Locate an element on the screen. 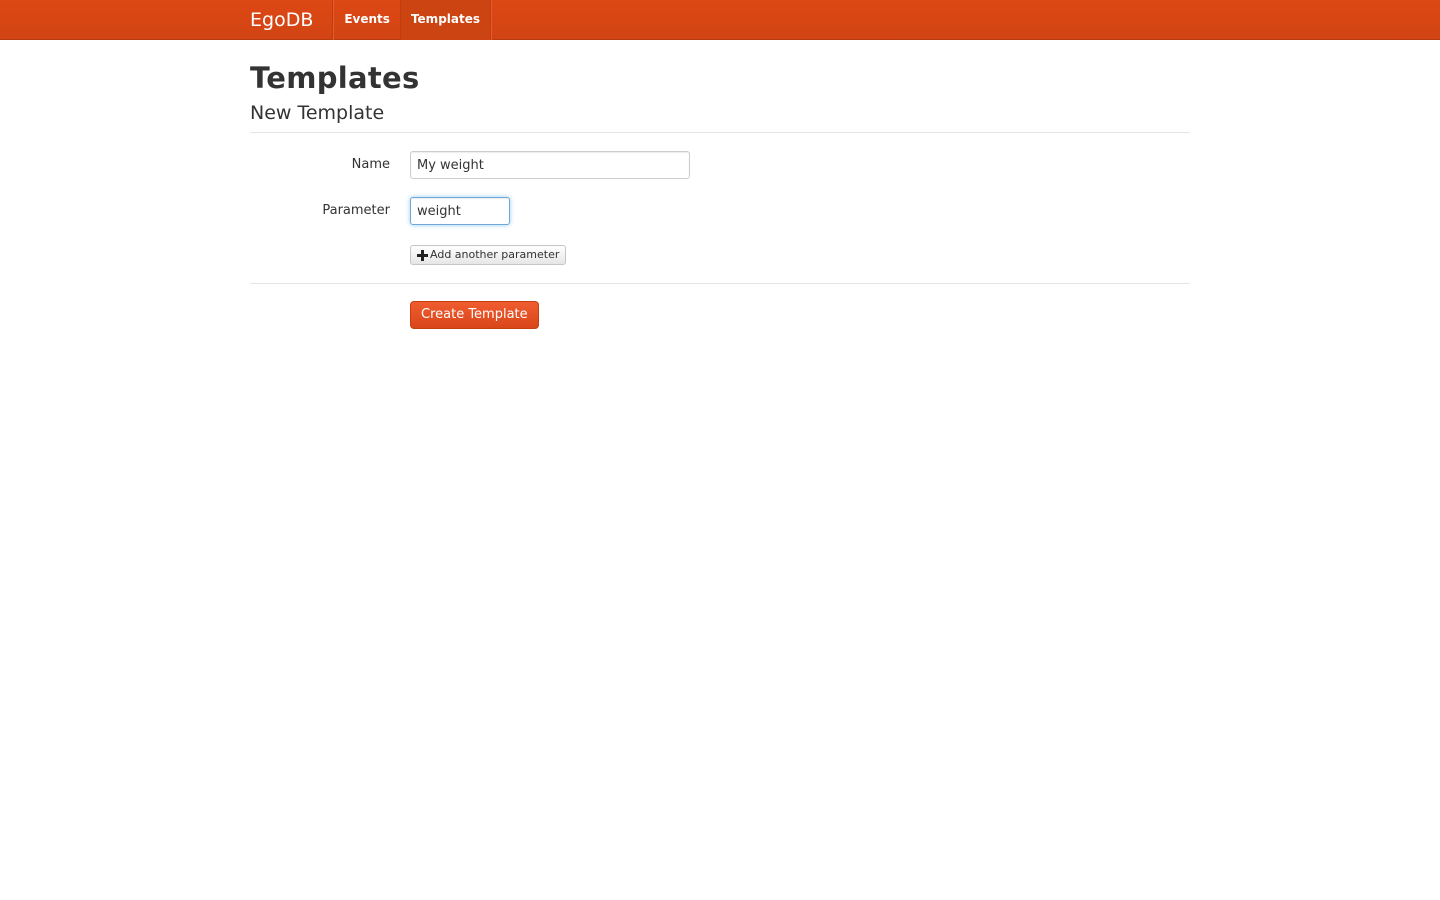 The width and height of the screenshot is (1440, 900). form-actions-divider is located at coordinates (720, 283).